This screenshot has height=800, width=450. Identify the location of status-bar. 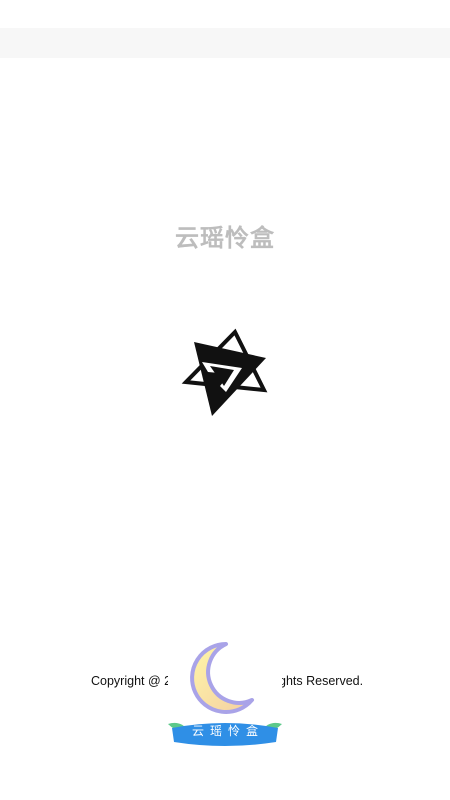
(225, 14).